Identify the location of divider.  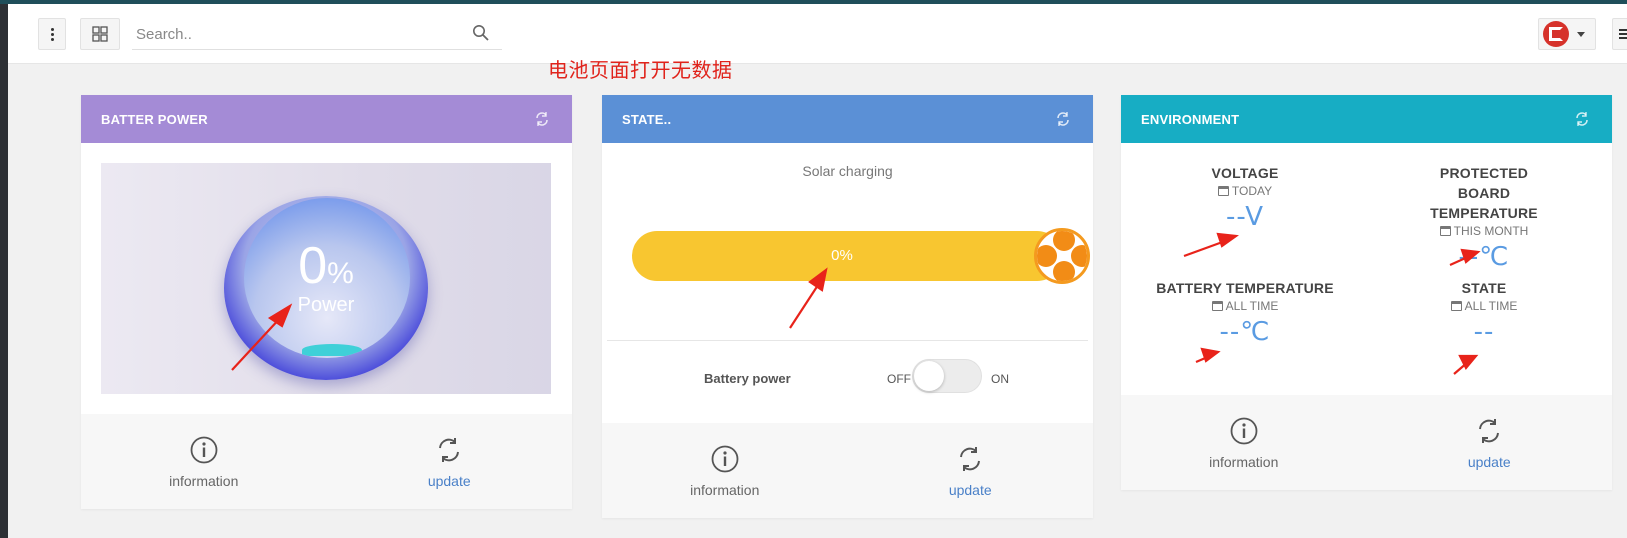
(847, 340).